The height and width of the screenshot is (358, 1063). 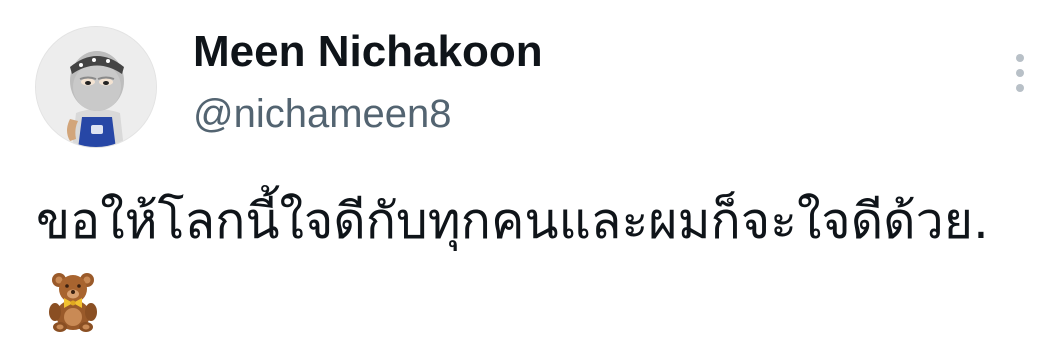 I want to click on ninja-avatar-icon, so click(x=96, y=87).